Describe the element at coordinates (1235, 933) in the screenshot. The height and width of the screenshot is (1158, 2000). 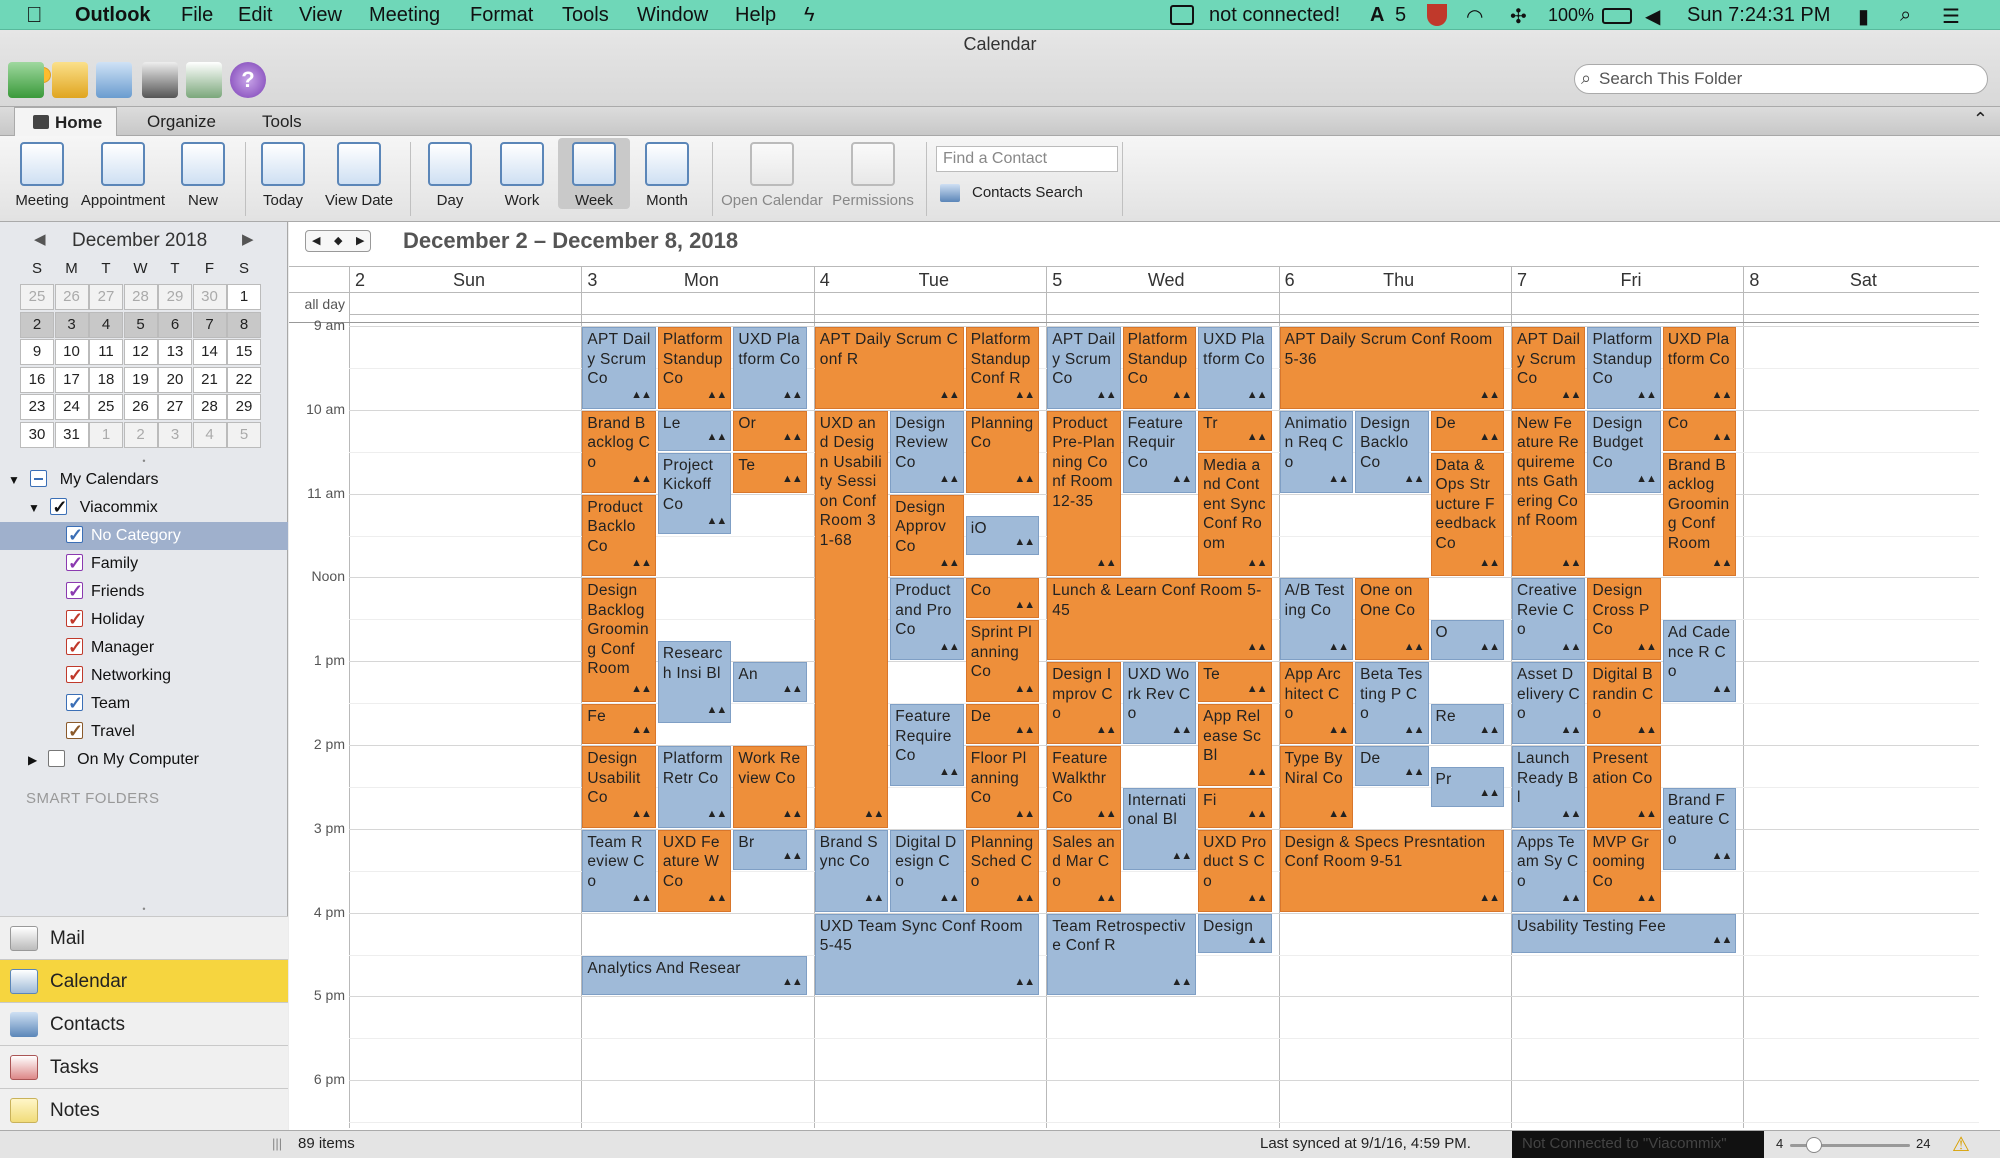
I see `calendar-event: Design ▲▲` at that location.